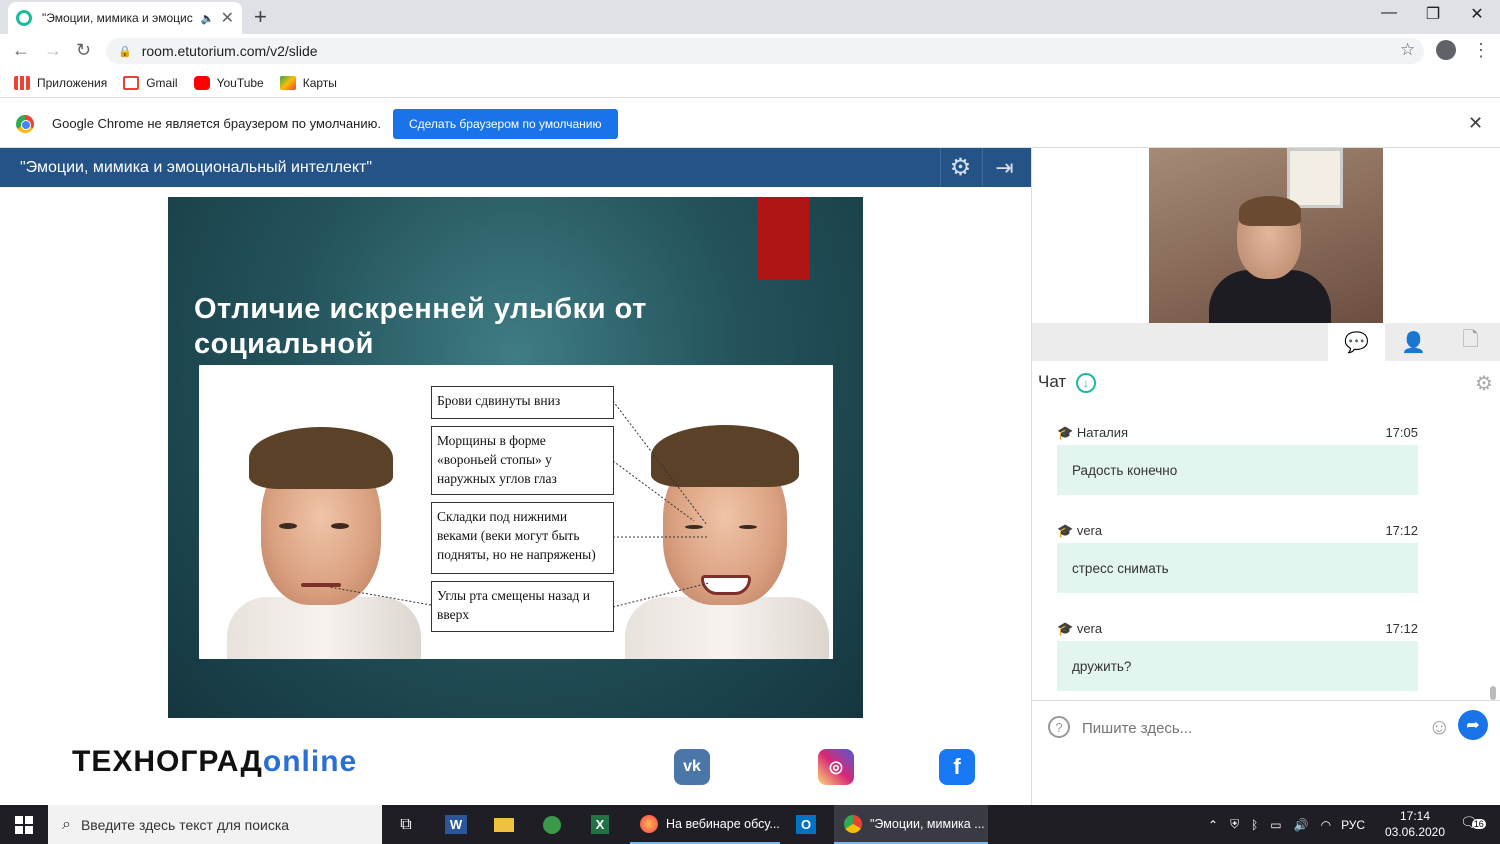 The image size is (1500, 844). I want to click on tab-title: "Эмоции, мимика и эмоцис, so click(117, 18).